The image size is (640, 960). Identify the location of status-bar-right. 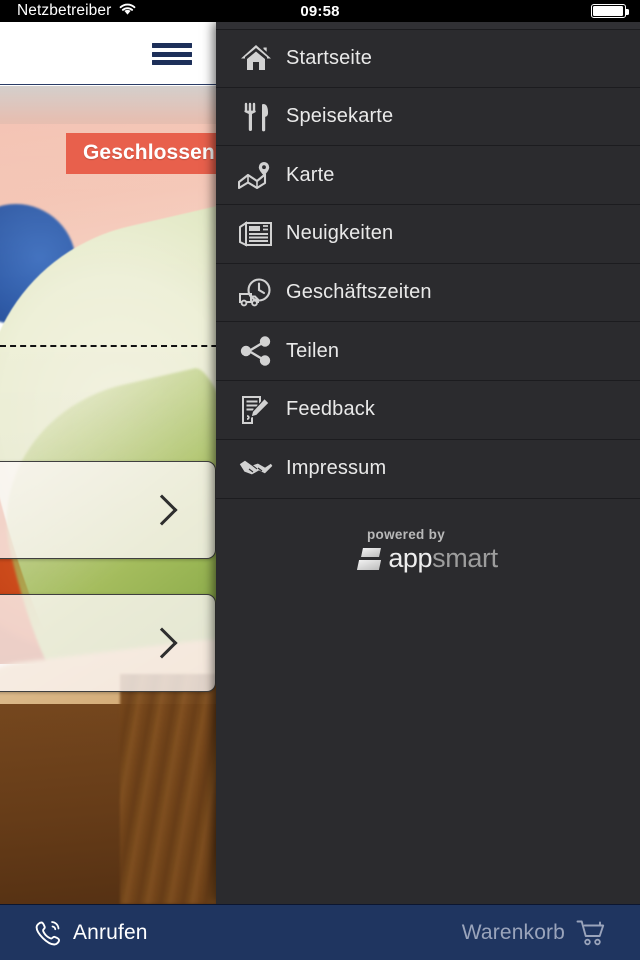
(610, 11).